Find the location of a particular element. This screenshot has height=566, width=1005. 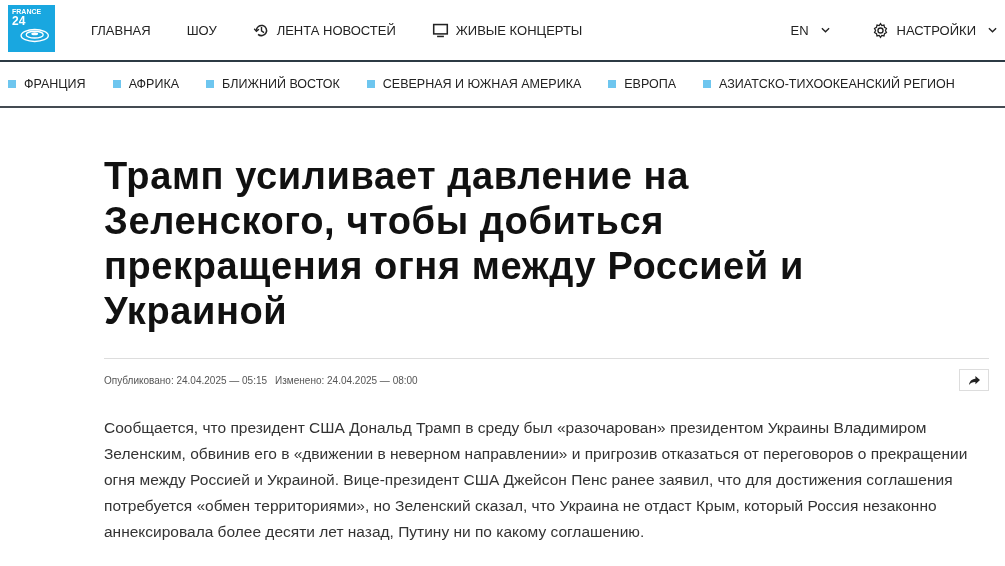

language-dropdown: EN is located at coordinates (810, 30).